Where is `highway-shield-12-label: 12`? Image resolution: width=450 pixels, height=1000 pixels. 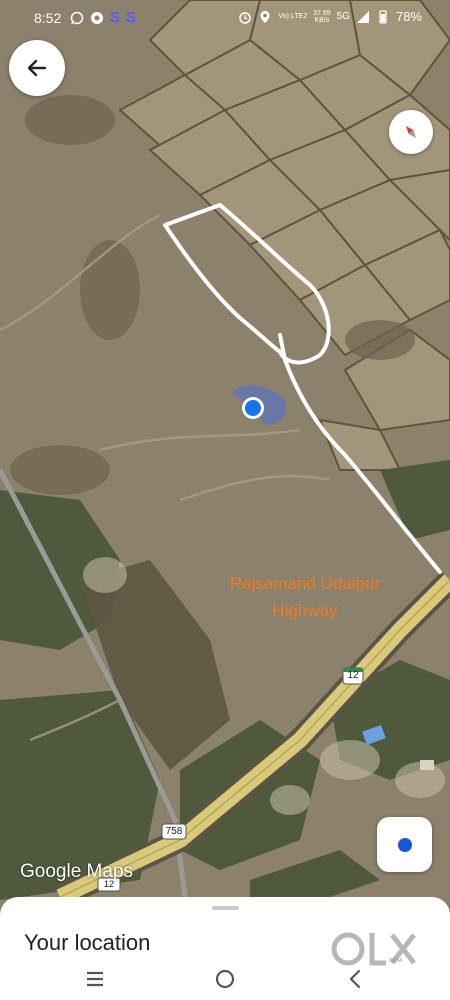
highway-shield-12-label: 12 is located at coordinates (353, 675).